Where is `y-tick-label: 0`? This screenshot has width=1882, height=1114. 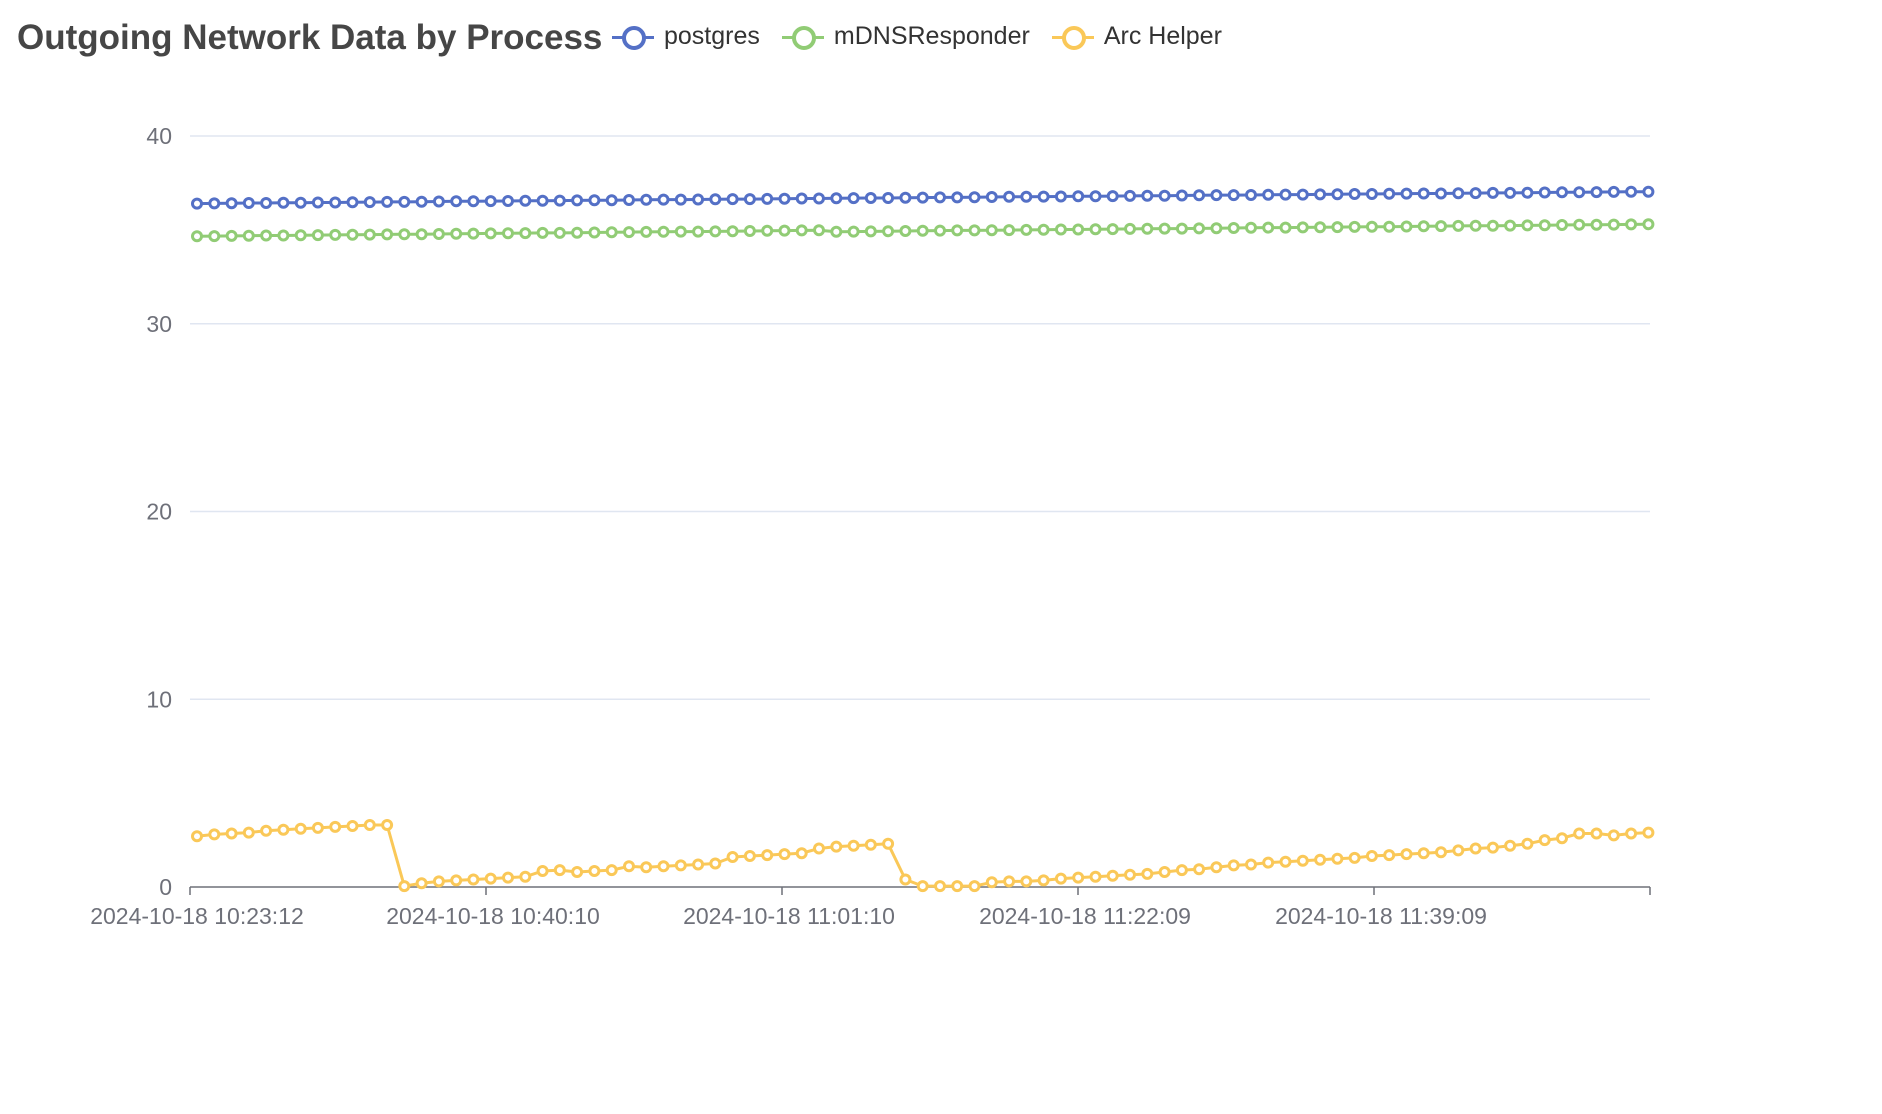
y-tick-label: 0 is located at coordinates (165, 887).